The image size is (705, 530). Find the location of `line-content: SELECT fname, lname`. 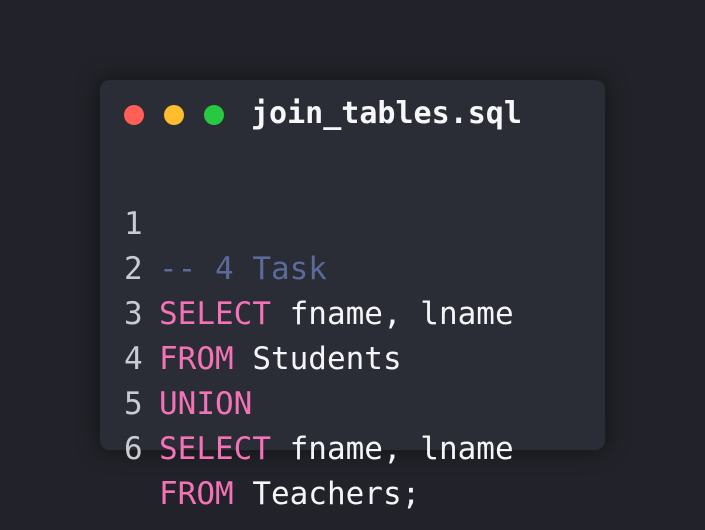

line-content: SELECT fname, lname is located at coordinates (336, 449).